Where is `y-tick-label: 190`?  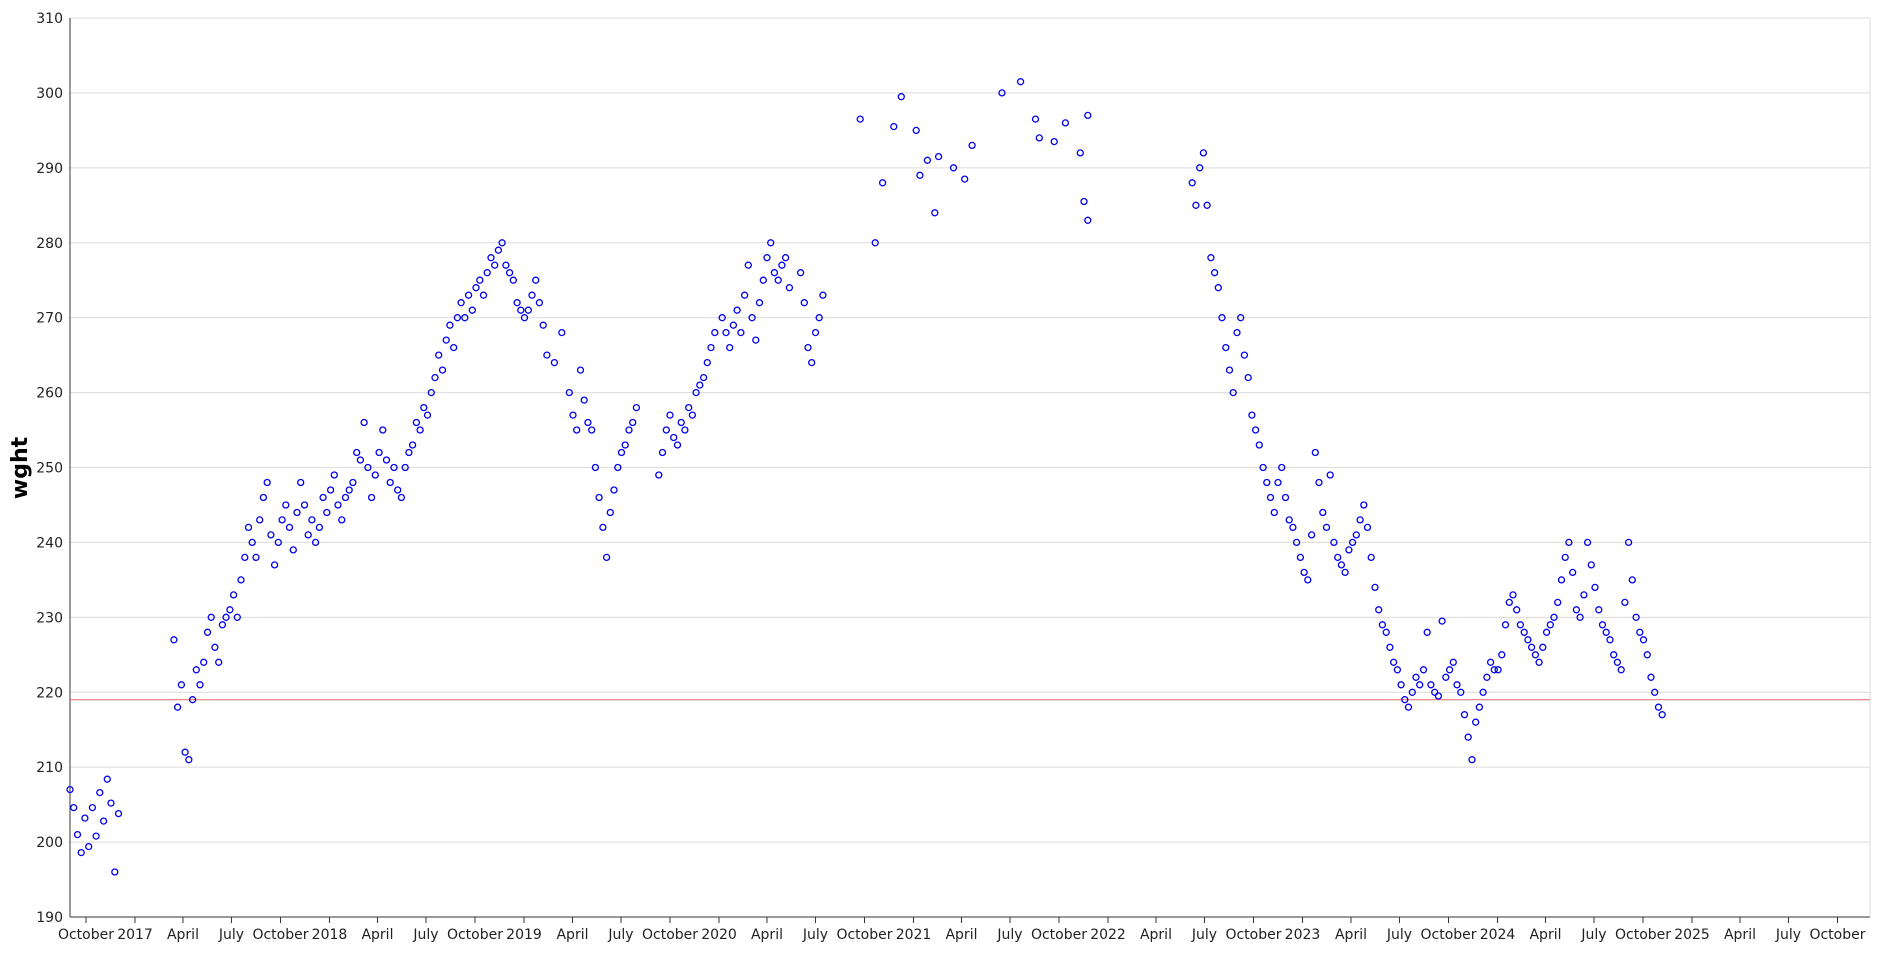 y-tick-label: 190 is located at coordinates (49, 918).